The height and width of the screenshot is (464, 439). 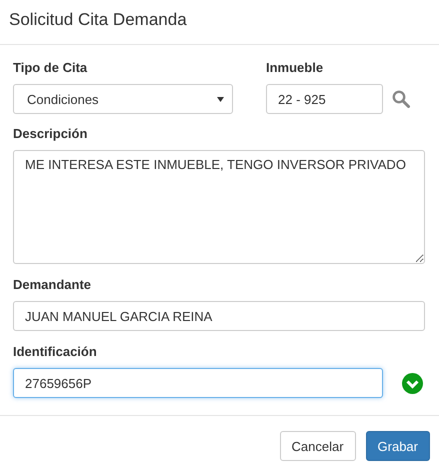 I want to click on field-label: Demandante, so click(x=52, y=284).